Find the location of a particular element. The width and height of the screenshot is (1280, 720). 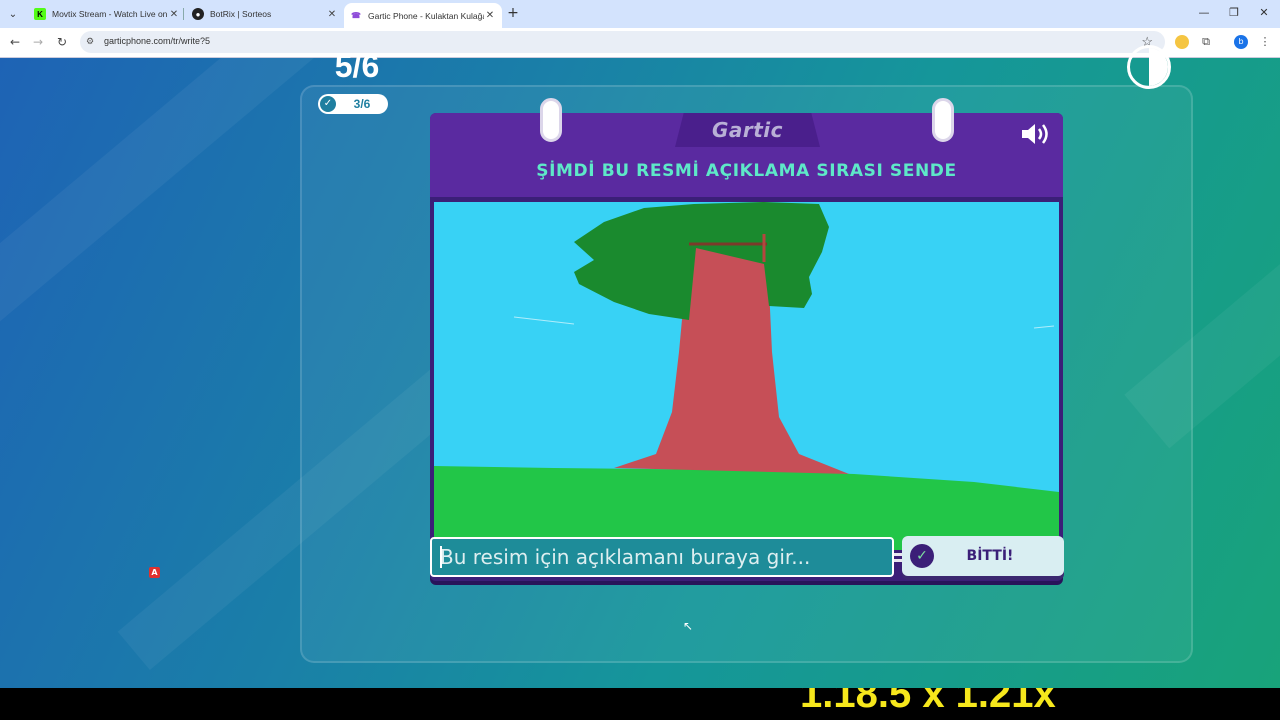

description-input is located at coordinates (662, 557).